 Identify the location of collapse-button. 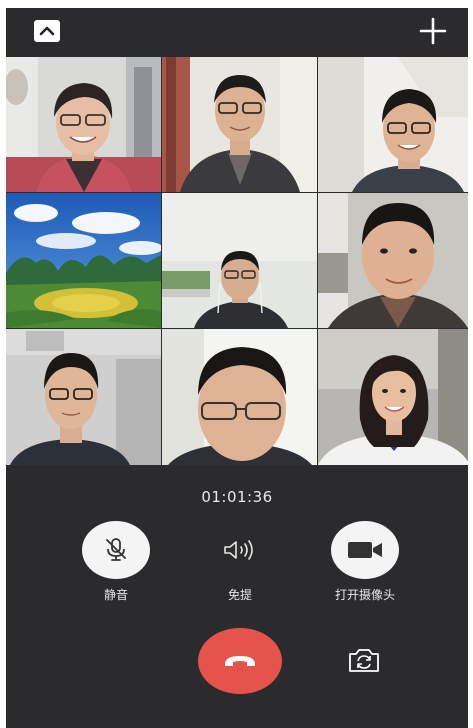
(47, 31).